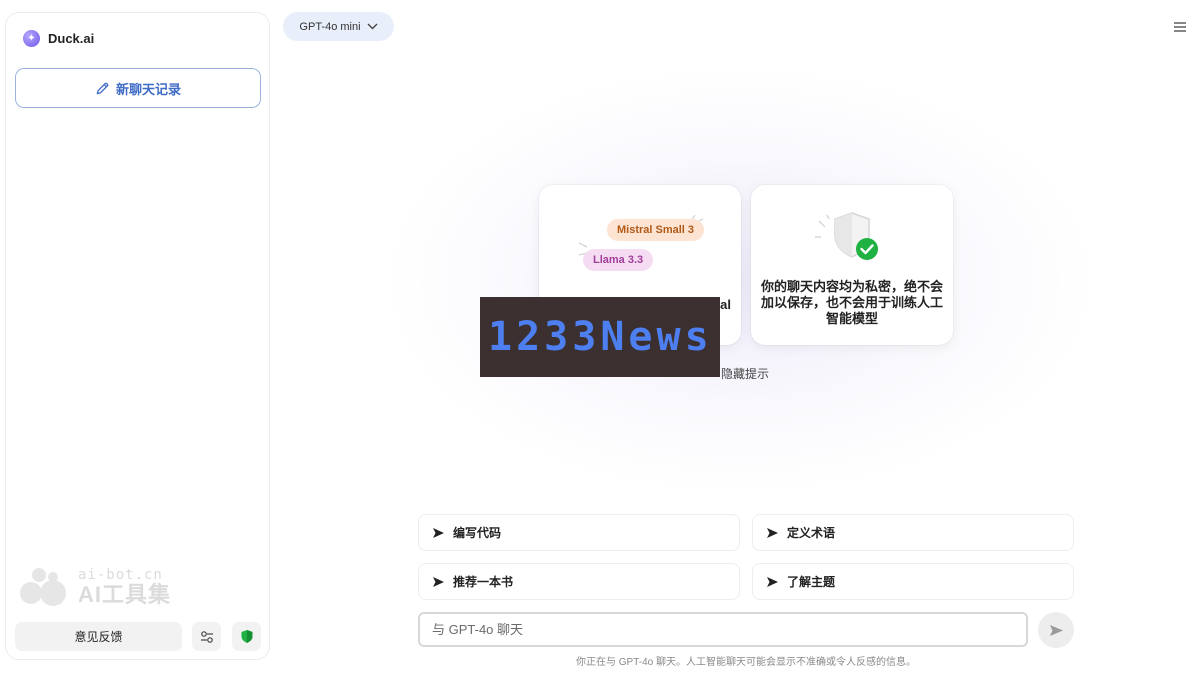  I want to click on news-watermark-banner: 1233News, so click(600, 337).